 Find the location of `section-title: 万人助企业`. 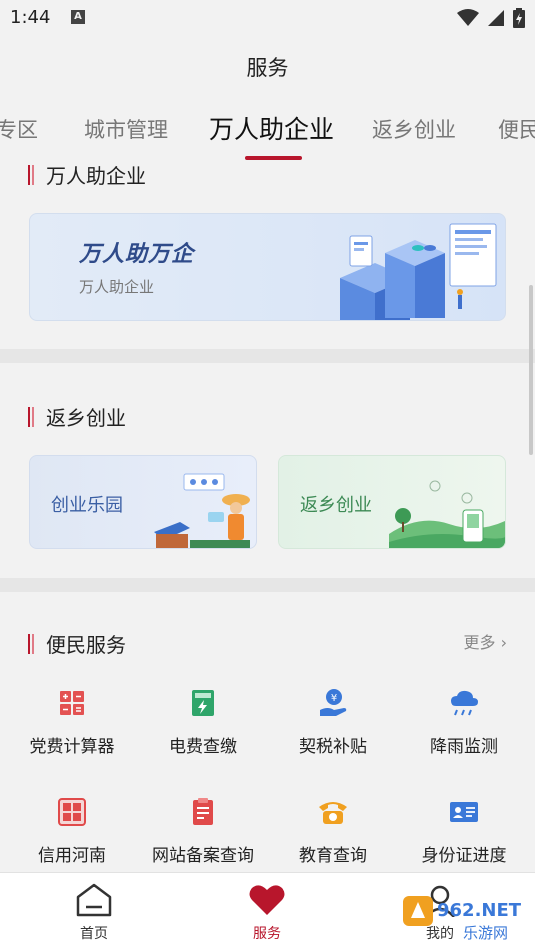

section-title: 万人助企业 is located at coordinates (96, 176).